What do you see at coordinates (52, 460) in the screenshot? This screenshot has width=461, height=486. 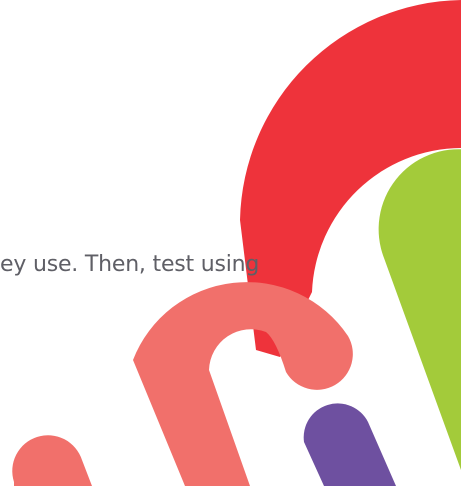 I see `salmon-stub-shape` at bounding box center [52, 460].